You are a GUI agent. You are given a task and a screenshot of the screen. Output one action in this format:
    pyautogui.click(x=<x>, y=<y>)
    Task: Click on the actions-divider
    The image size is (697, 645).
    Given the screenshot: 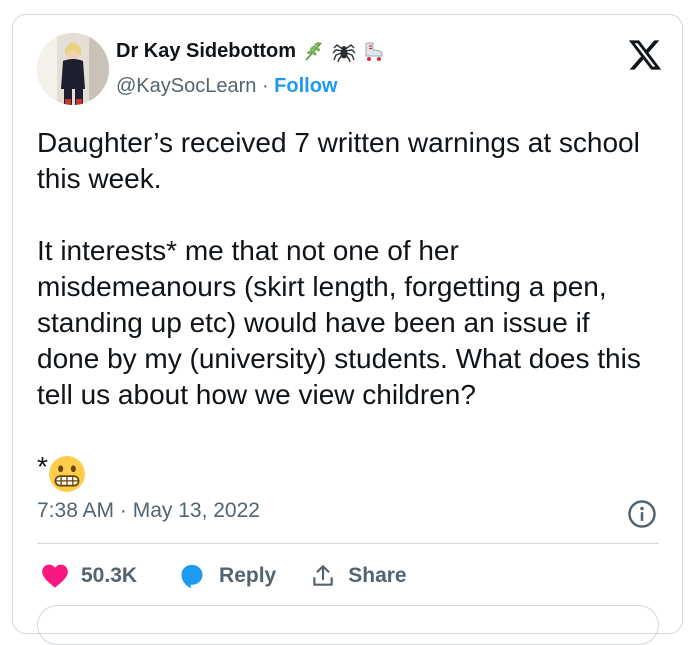 What is the action you would take?
    pyautogui.click(x=348, y=543)
    